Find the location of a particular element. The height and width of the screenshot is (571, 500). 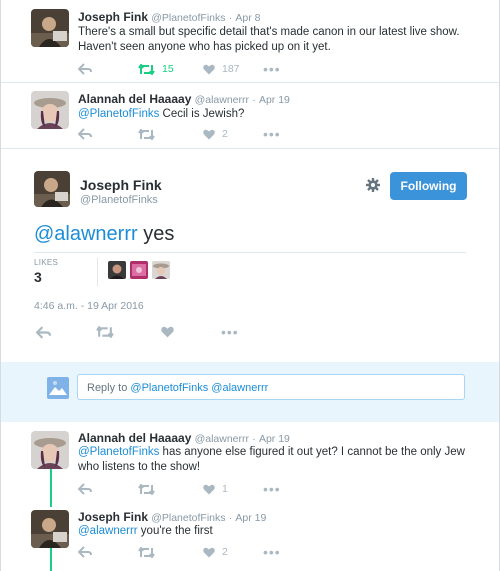

reply-mentions: @PlanetofFinks @alawnerrr is located at coordinates (199, 388).